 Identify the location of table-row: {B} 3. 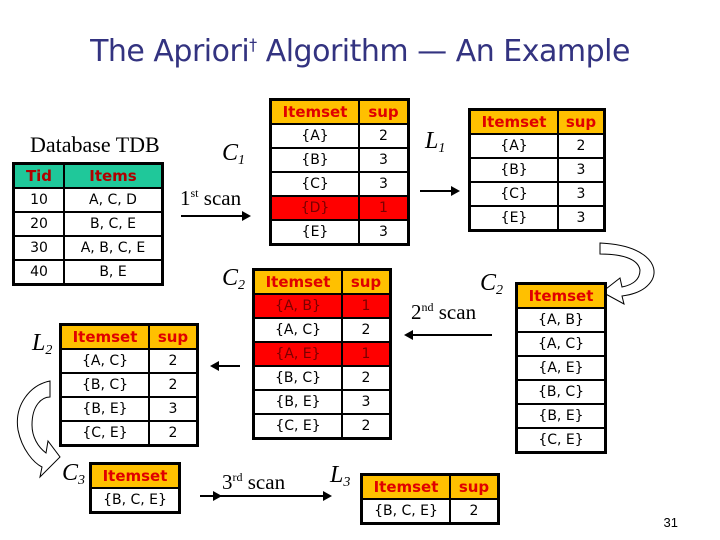
(537, 170).